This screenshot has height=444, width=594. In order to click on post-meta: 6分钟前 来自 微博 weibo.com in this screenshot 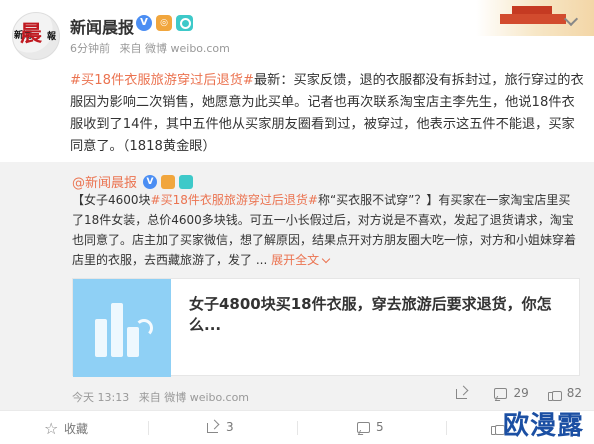, I will do `click(153, 48)`.